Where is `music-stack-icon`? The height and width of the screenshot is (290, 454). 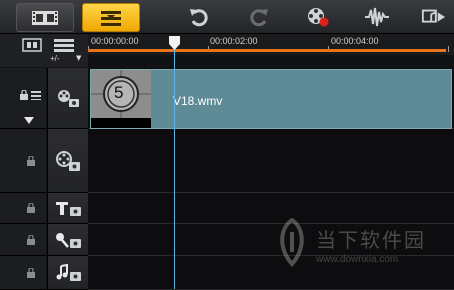 music-stack-icon is located at coordinates (433, 16).